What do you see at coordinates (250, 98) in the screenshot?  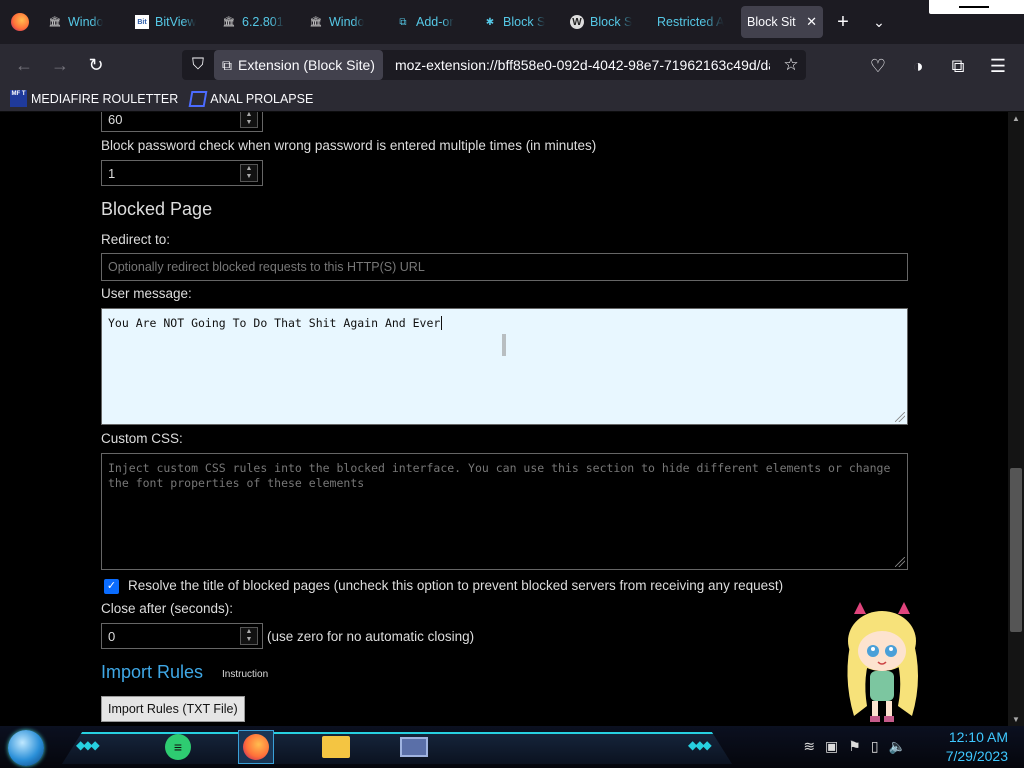 I see `bookmark-second: ANAL PROLAPSE` at bounding box center [250, 98].